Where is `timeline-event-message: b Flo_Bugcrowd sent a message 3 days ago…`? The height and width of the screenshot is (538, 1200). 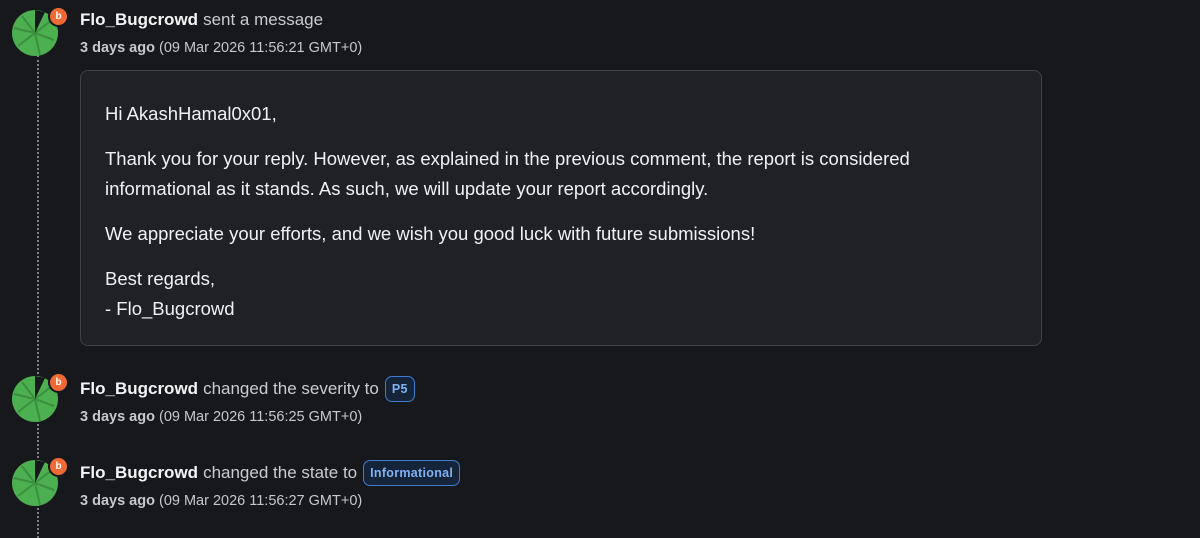 timeline-event-message: b Flo_Bugcrowd sent a message 3 days ago… is located at coordinates (600, 30).